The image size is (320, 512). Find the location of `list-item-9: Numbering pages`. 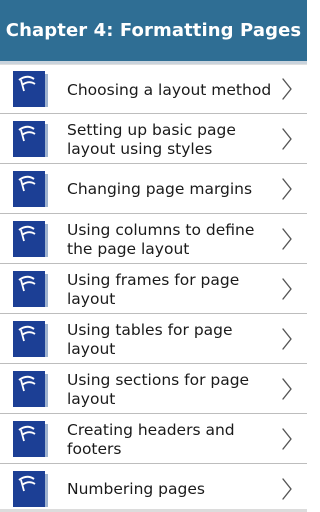

list-item-9: Numbering pages is located at coordinates (153, 488).